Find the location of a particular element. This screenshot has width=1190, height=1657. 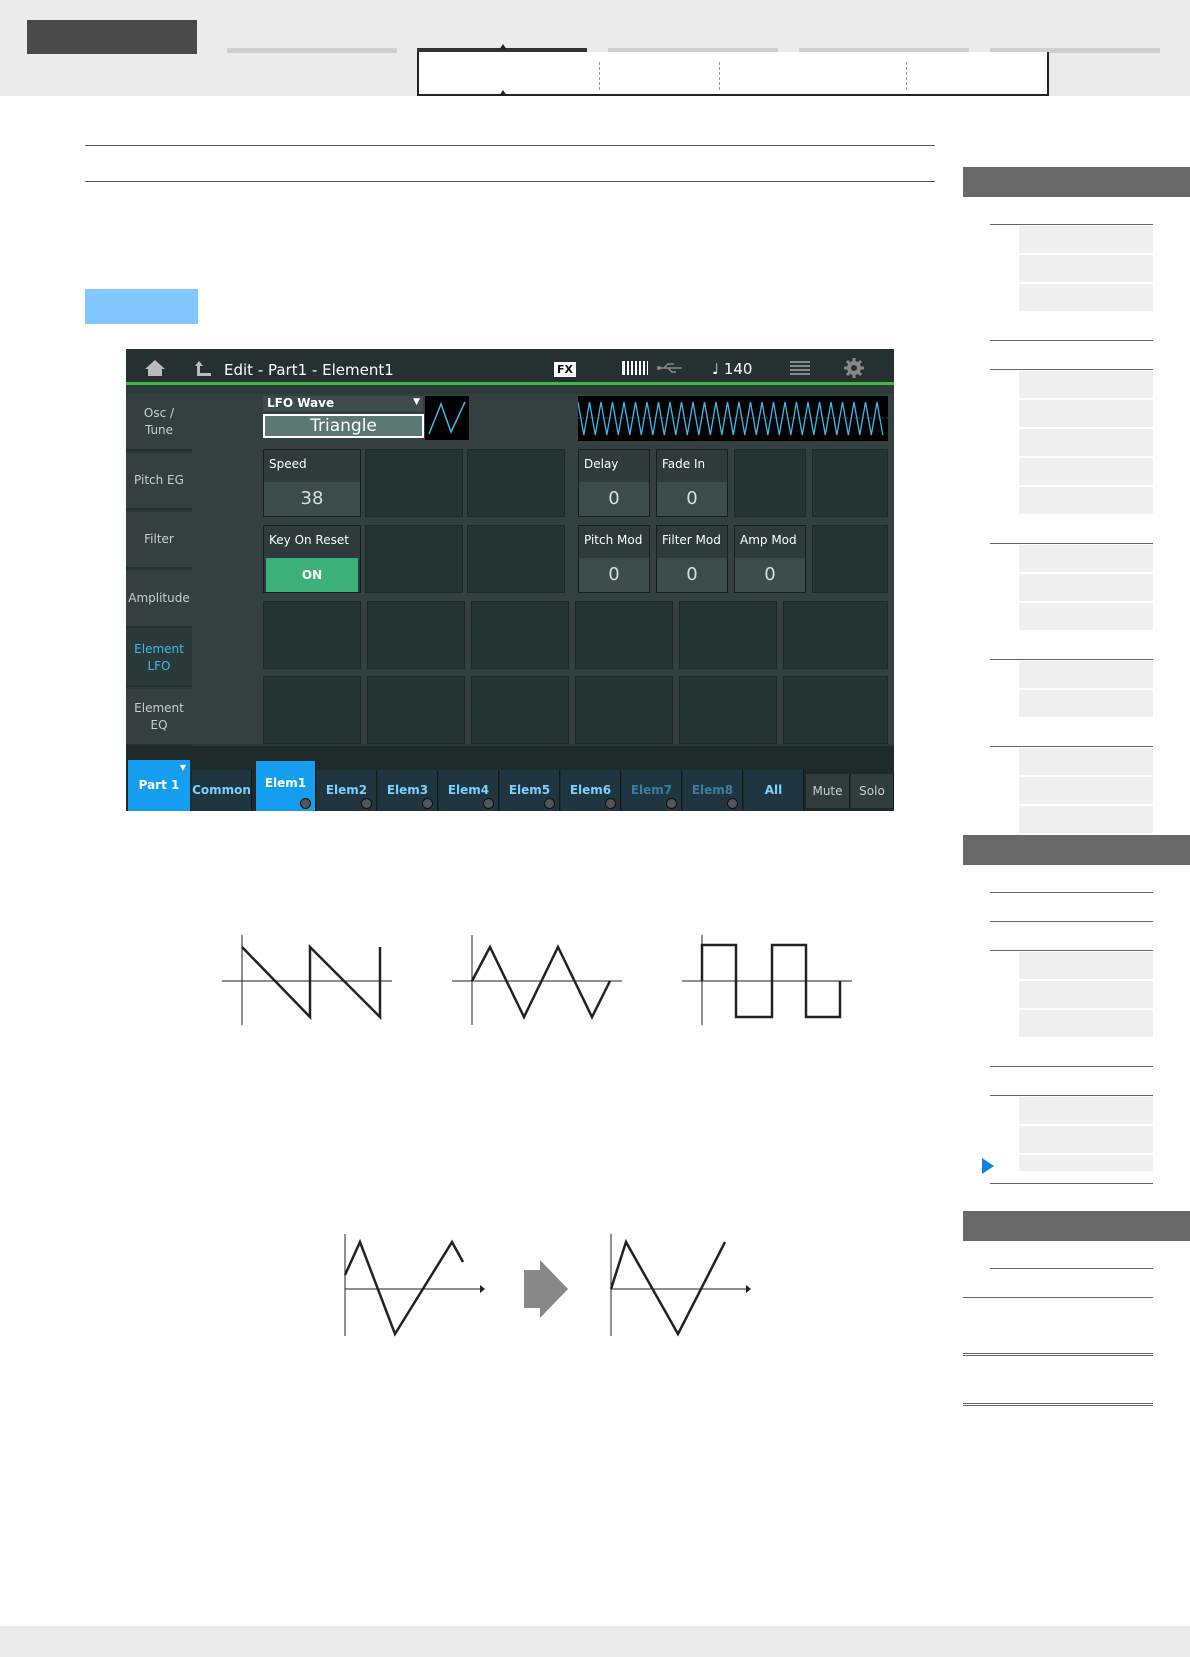

gear-icon is located at coordinates (854, 368).